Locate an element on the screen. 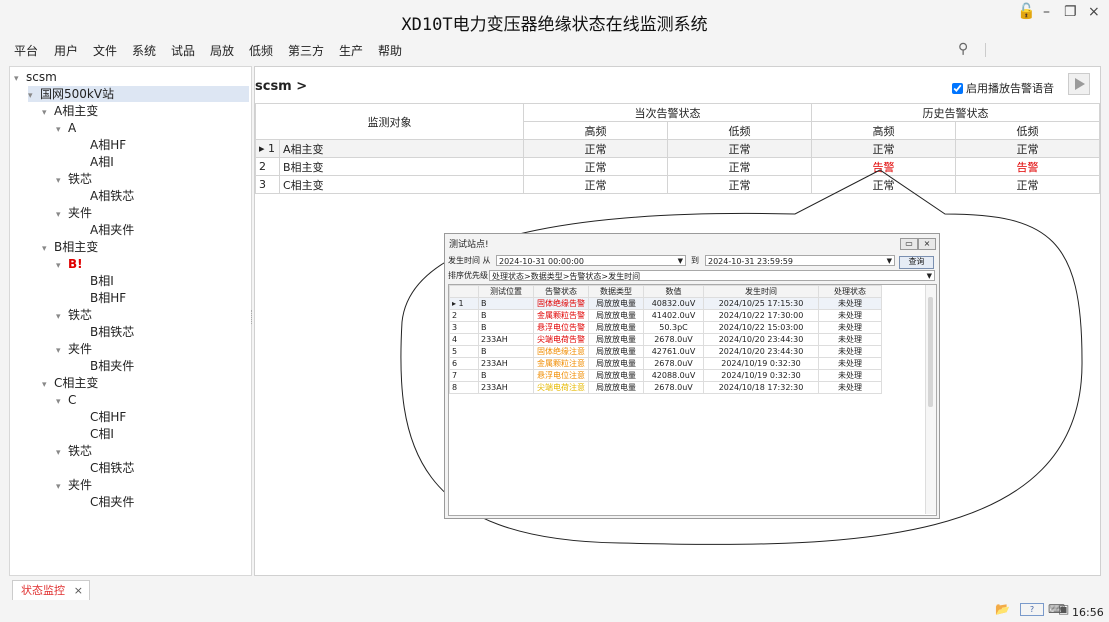  col-current-low: 低频 is located at coordinates (739, 130).